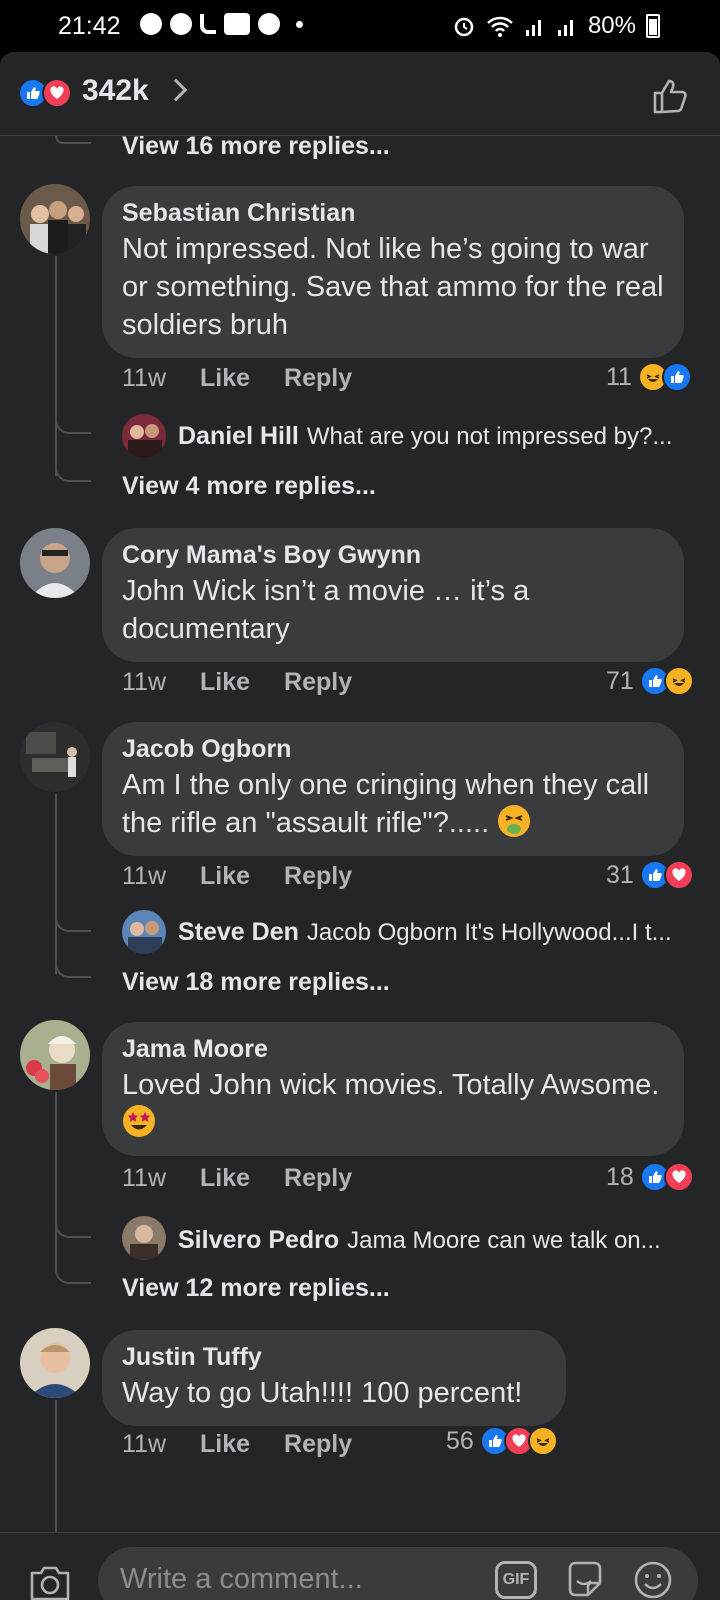 This screenshot has width=720, height=1600. Describe the element at coordinates (208, 24) in the screenshot. I see `tiktok-notification-icon` at that location.